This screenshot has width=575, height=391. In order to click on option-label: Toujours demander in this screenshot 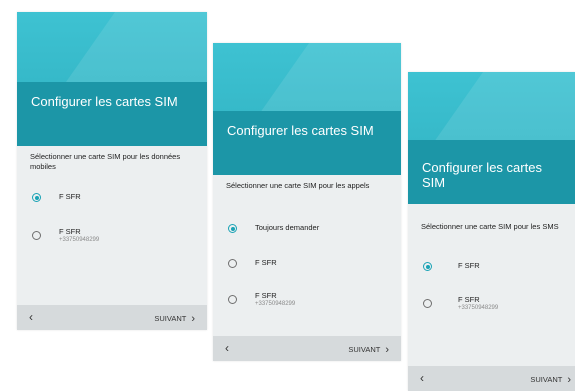, I will do `click(287, 227)`.